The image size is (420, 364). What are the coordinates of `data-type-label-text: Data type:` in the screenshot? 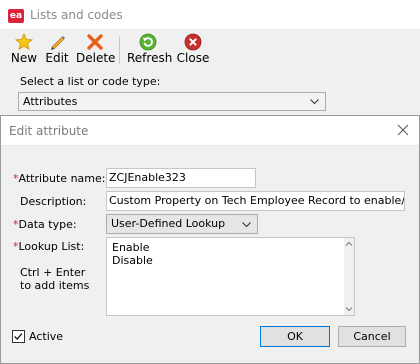 It's located at (47, 224).